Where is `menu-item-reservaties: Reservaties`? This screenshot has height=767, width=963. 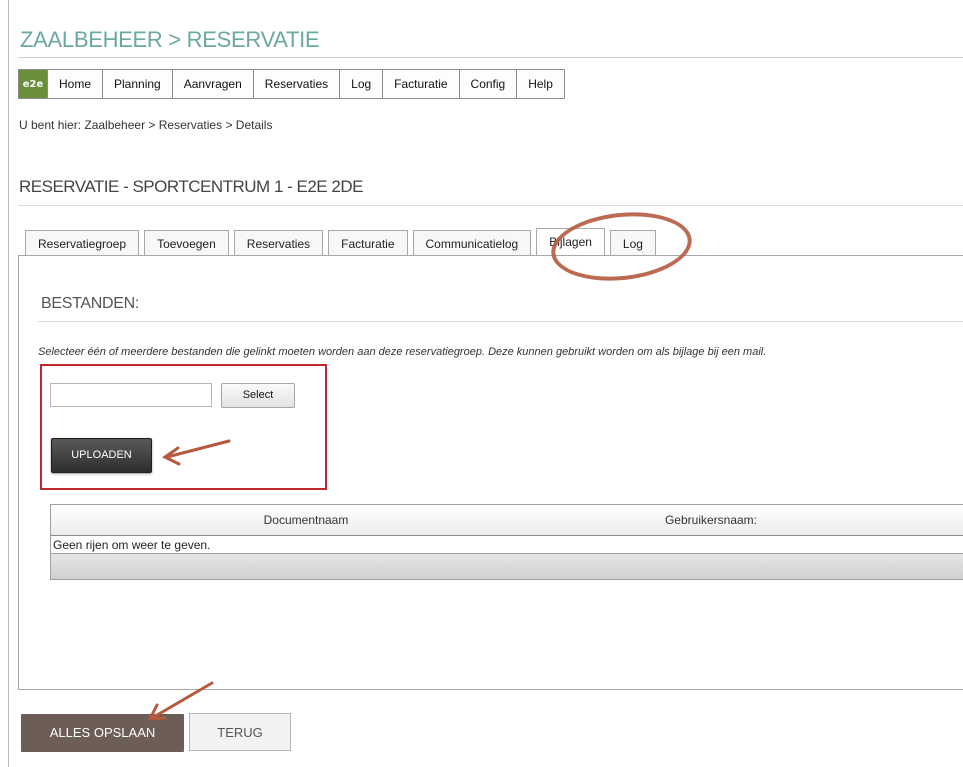
menu-item-reservaties: Reservaties is located at coordinates (297, 84).